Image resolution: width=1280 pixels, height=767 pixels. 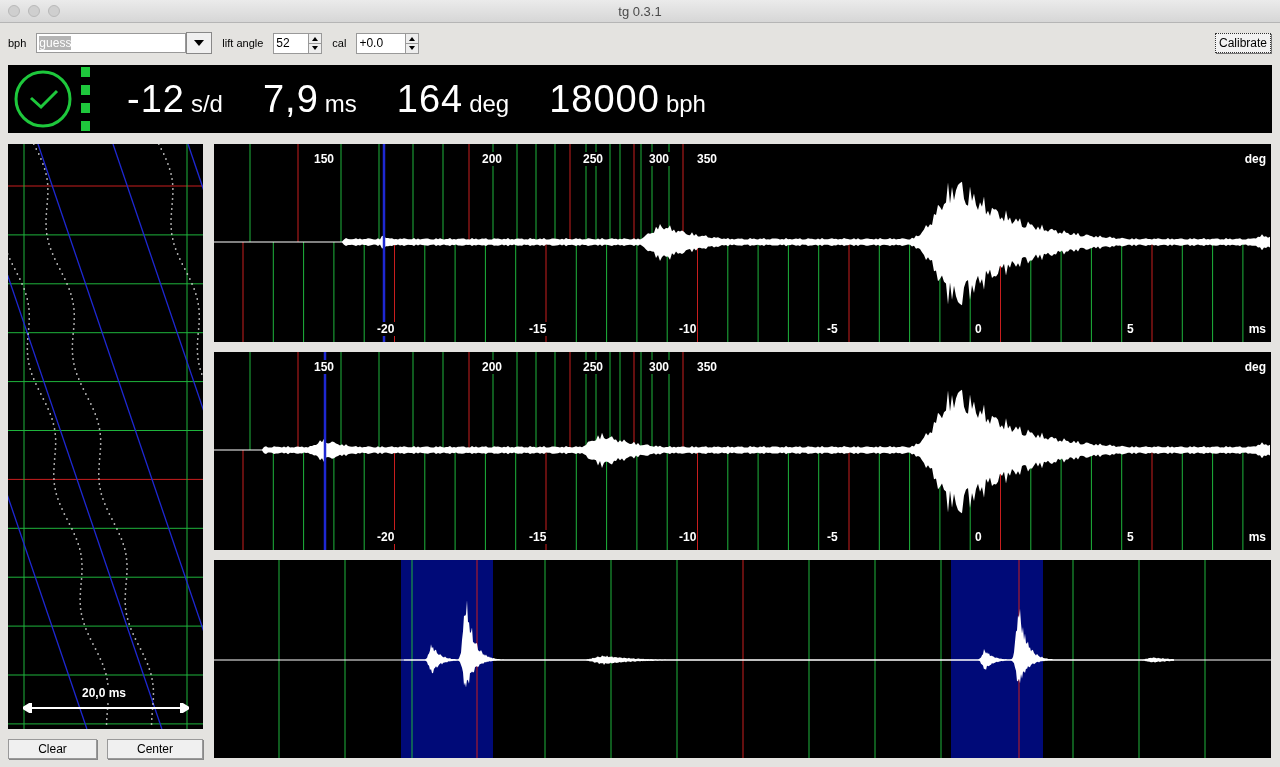 I want to click on strip-button: Center, so click(x=155, y=749).